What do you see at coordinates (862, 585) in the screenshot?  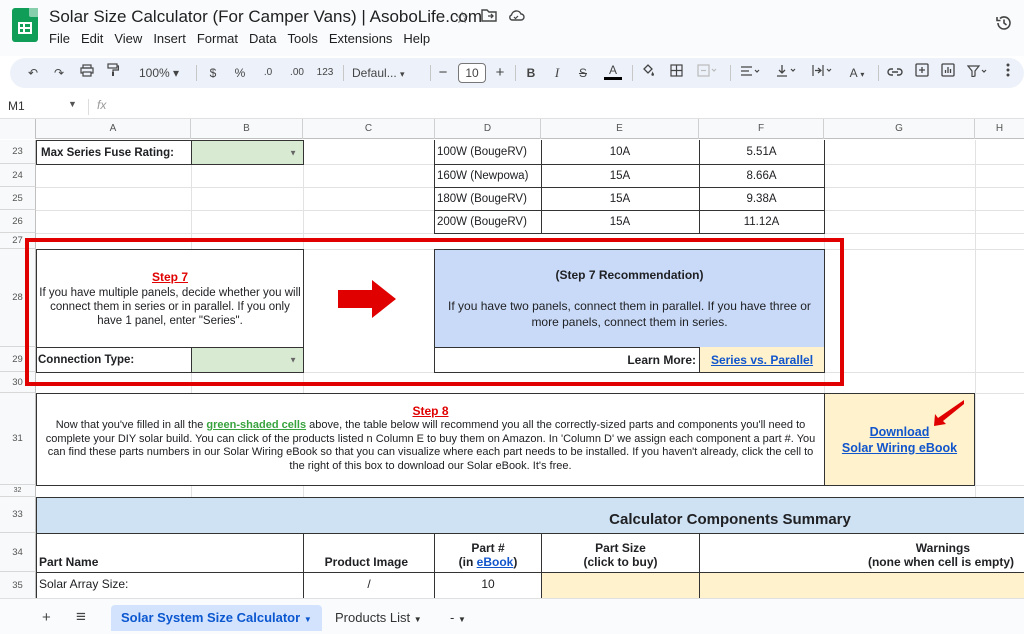 I see `solar-array-warnings-cell` at bounding box center [862, 585].